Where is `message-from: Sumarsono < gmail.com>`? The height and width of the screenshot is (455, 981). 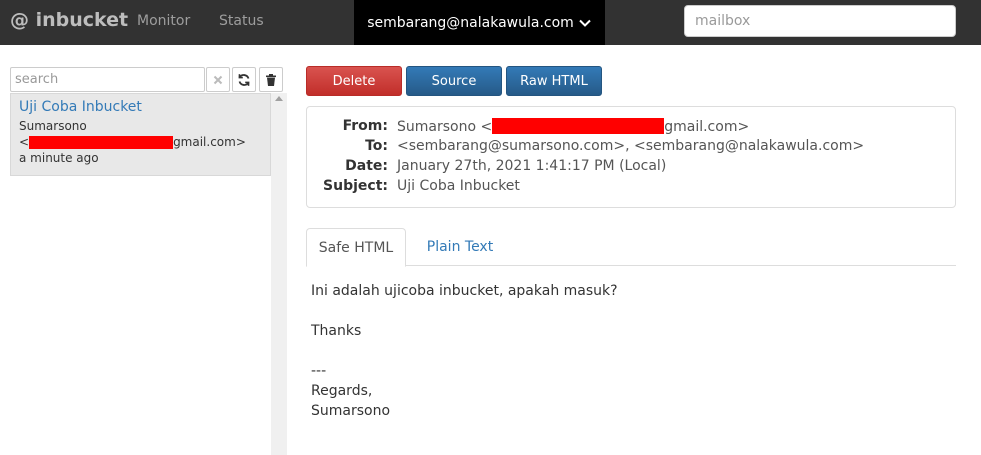
message-from: Sumarsono < gmail.com> is located at coordinates (140, 134).